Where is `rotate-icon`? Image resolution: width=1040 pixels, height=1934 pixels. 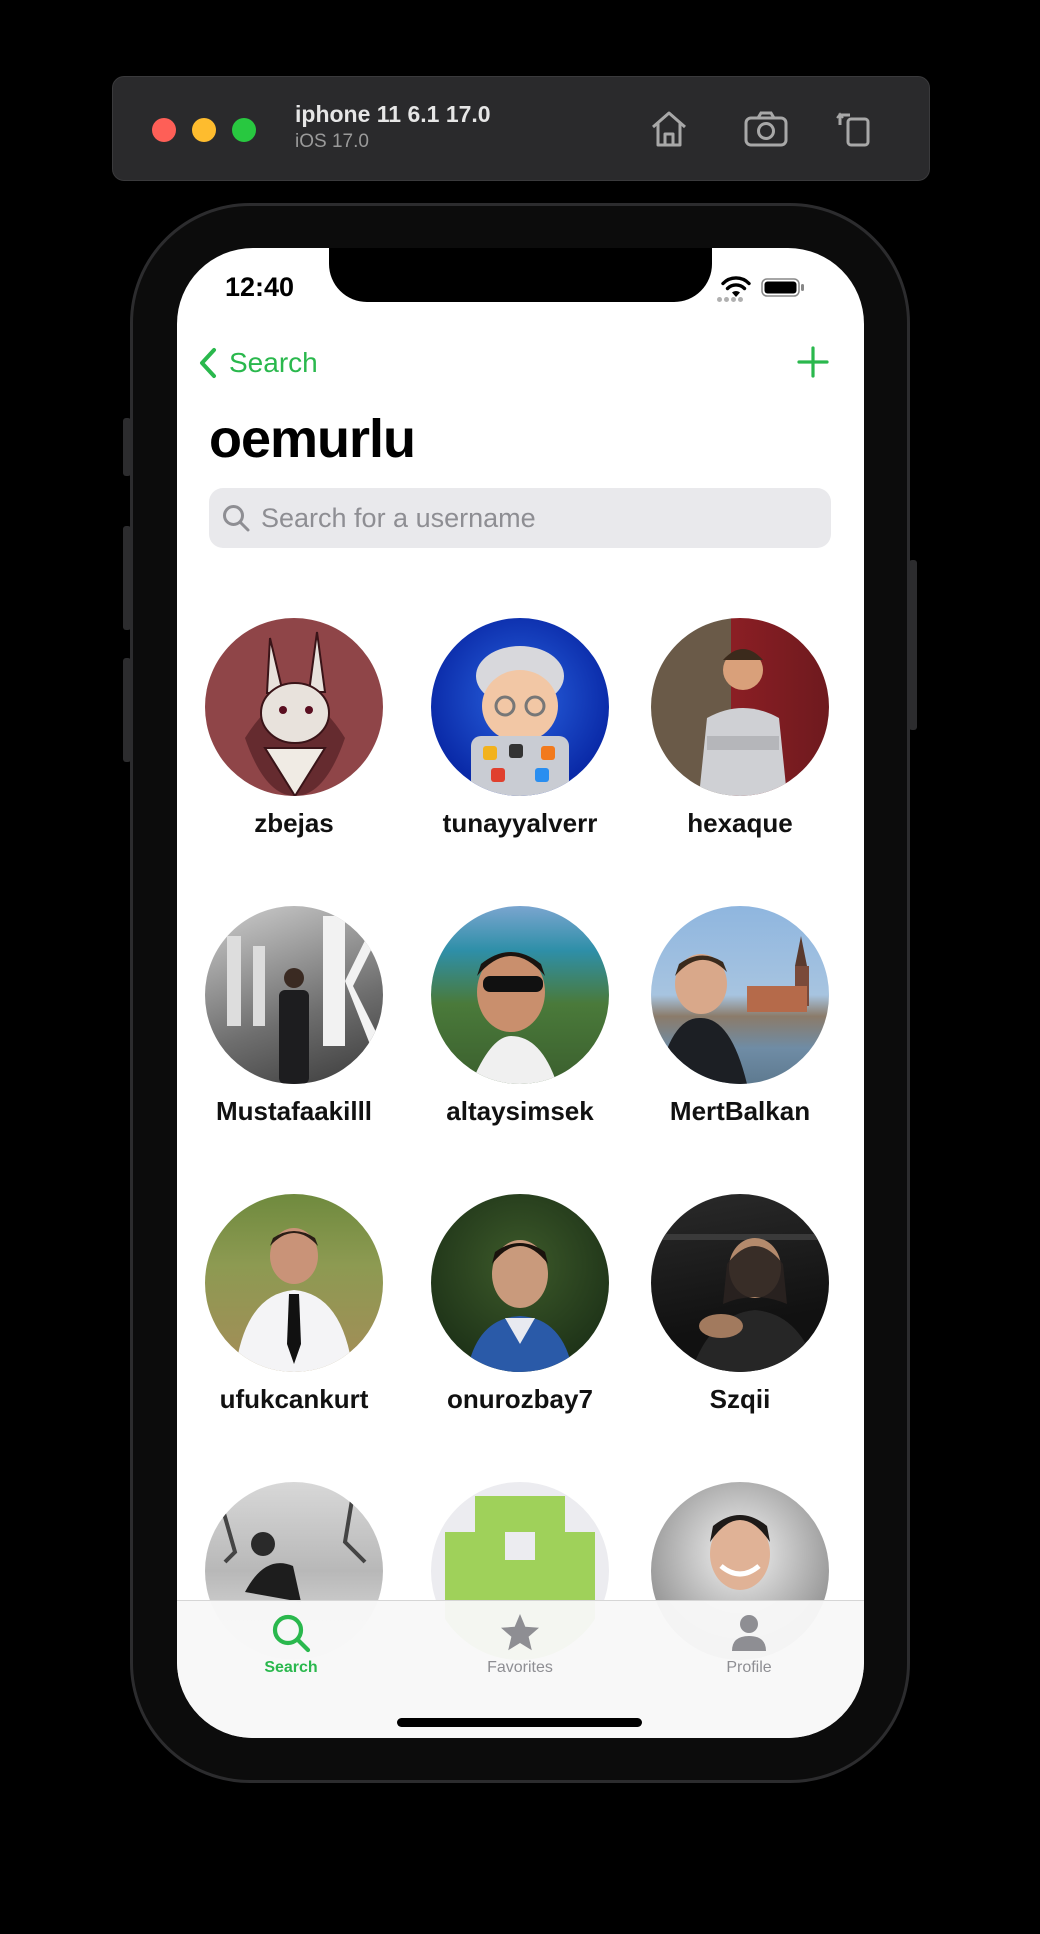 rotate-icon is located at coordinates (856, 129).